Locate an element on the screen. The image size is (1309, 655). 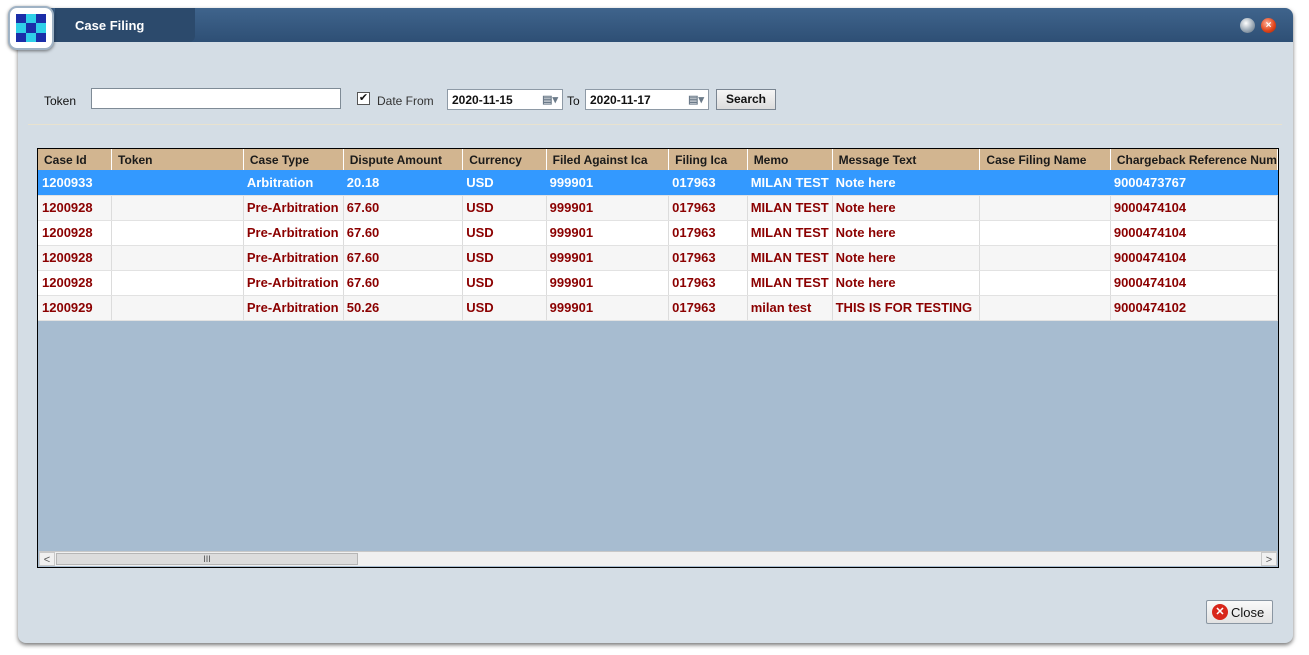
column-header: Currency is located at coordinates (504, 159).